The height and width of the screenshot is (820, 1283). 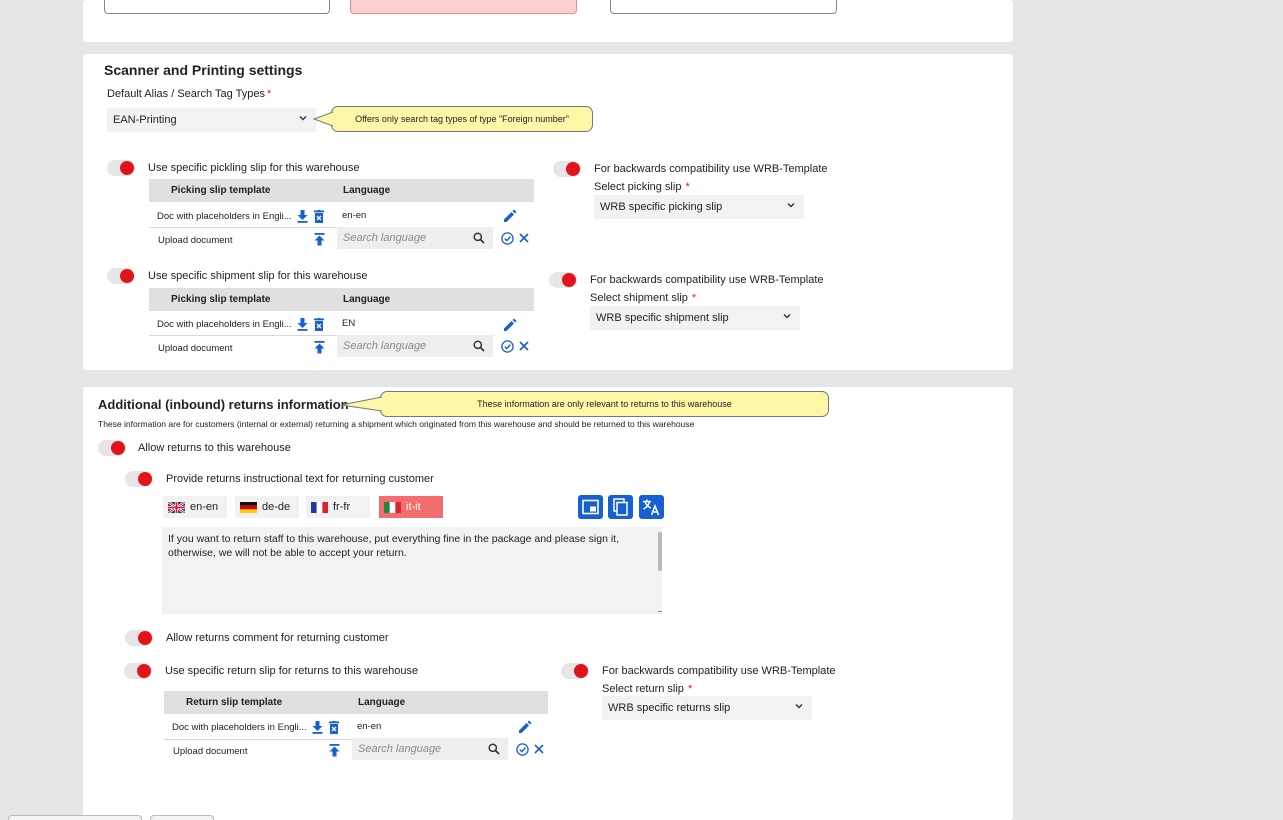 What do you see at coordinates (121, 168) in the screenshot?
I see `picking-slip-toggle` at bounding box center [121, 168].